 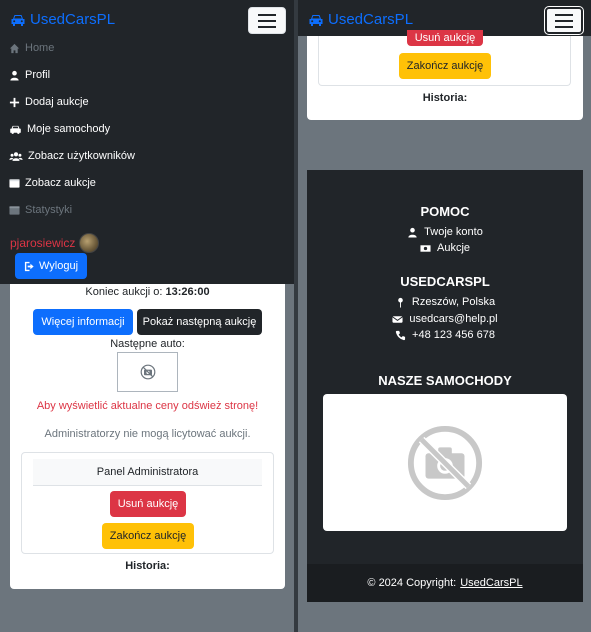 I want to click on nav-item-dodaj-aukcje: Dodaj aukcje, so click(x=49, y=102).